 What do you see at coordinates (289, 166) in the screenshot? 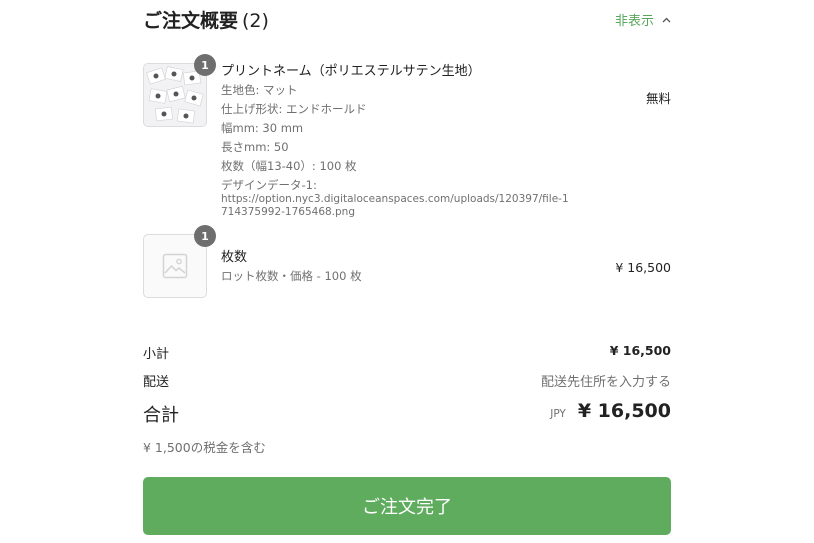
I see `item-option: 枚数（幅13-40）: 100 枚` at bounding box center [289, 166].